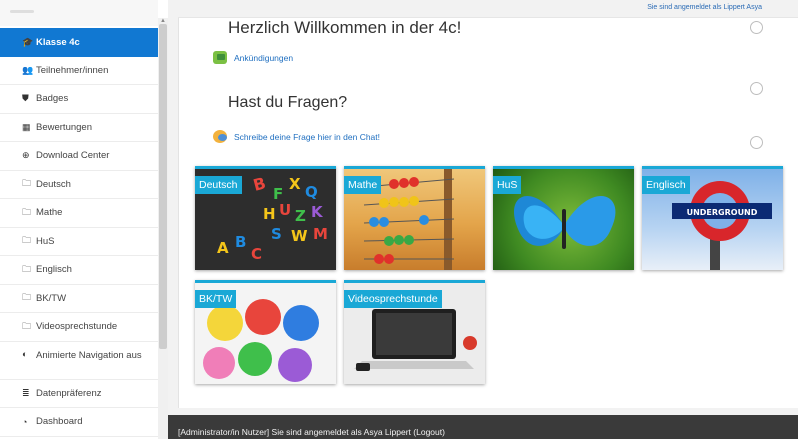 The image size is (798, 439). What do you see at coordinates (218, 185) in the screenshot?
I see `tile-label: Deutsch` at bounding box center [218, 185].